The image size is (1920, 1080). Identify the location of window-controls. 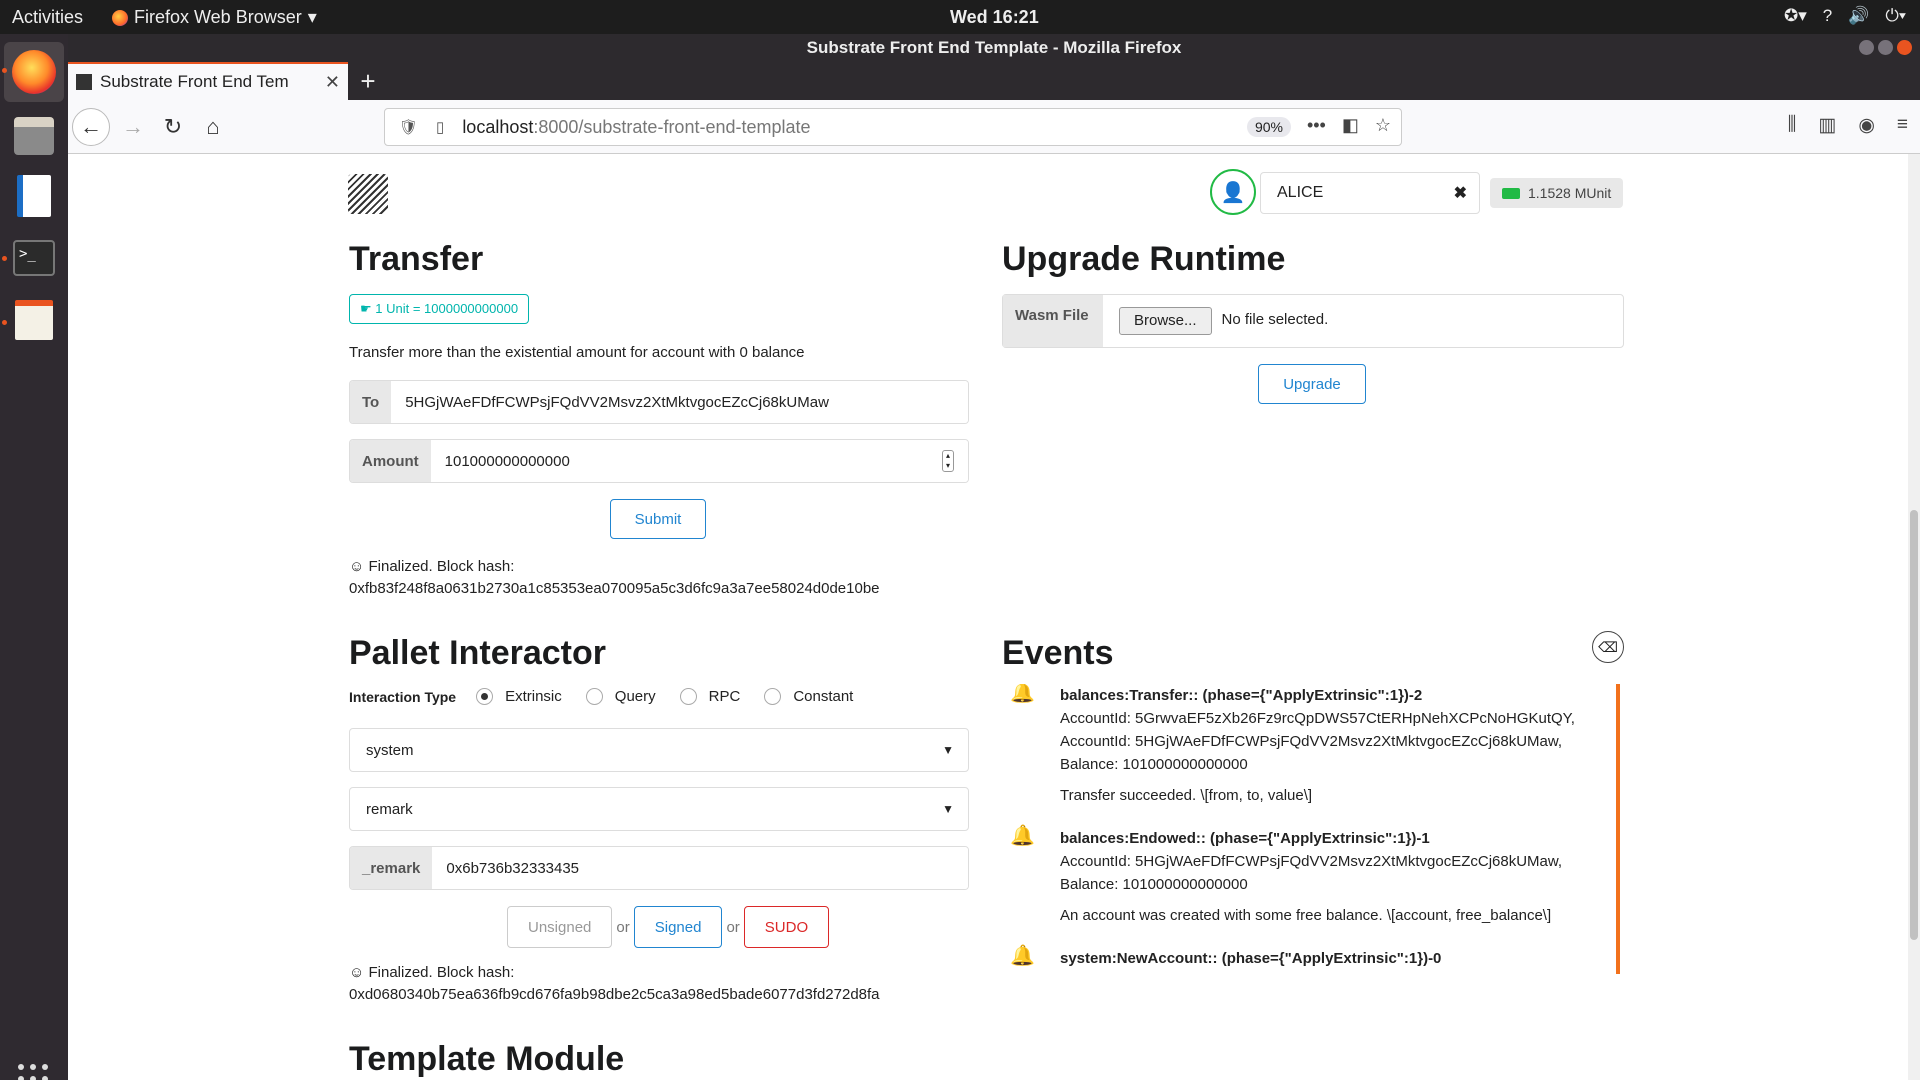
(1885, 47).